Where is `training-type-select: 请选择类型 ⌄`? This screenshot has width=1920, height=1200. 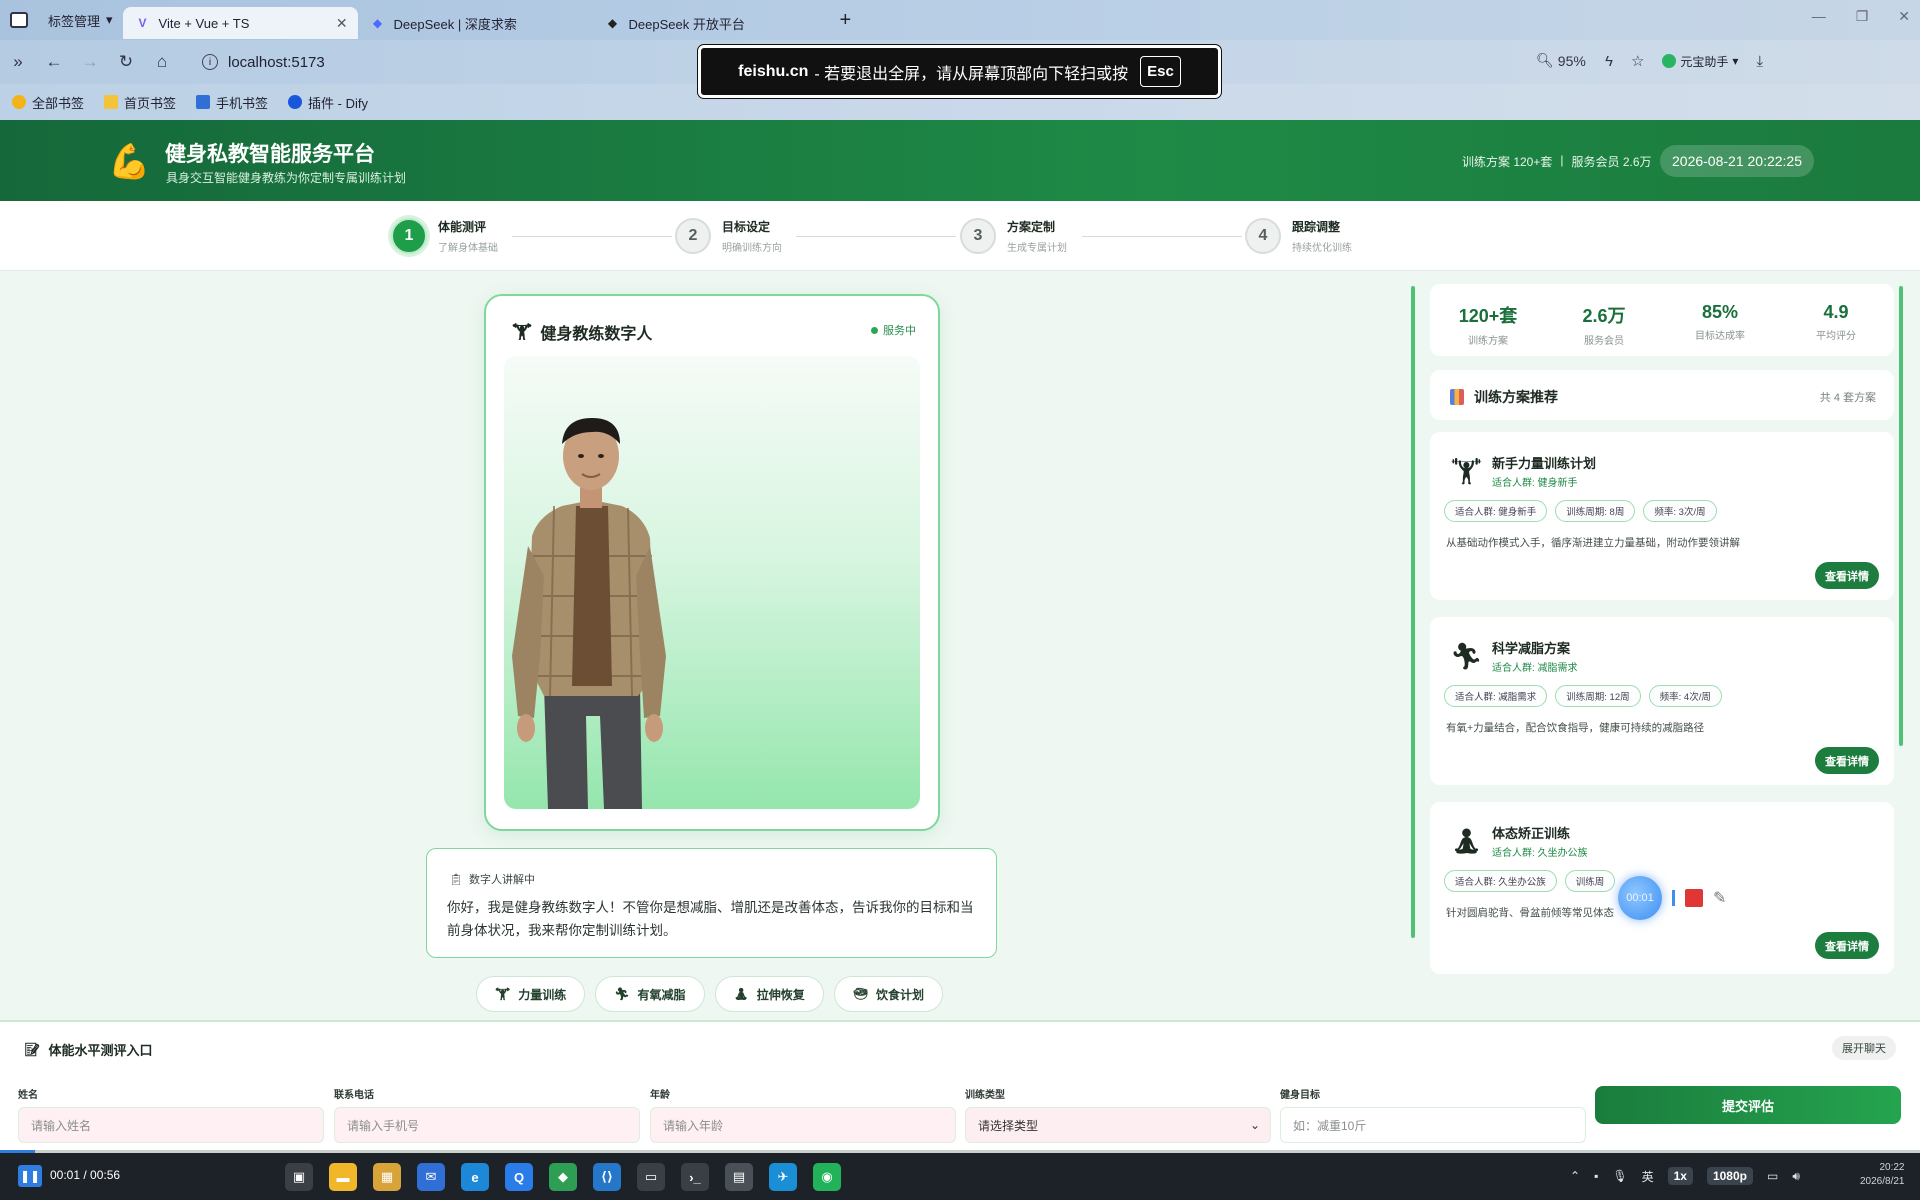 training-type-select: 请选择类型 ⌄ is located at coordinates (1118, 1125).